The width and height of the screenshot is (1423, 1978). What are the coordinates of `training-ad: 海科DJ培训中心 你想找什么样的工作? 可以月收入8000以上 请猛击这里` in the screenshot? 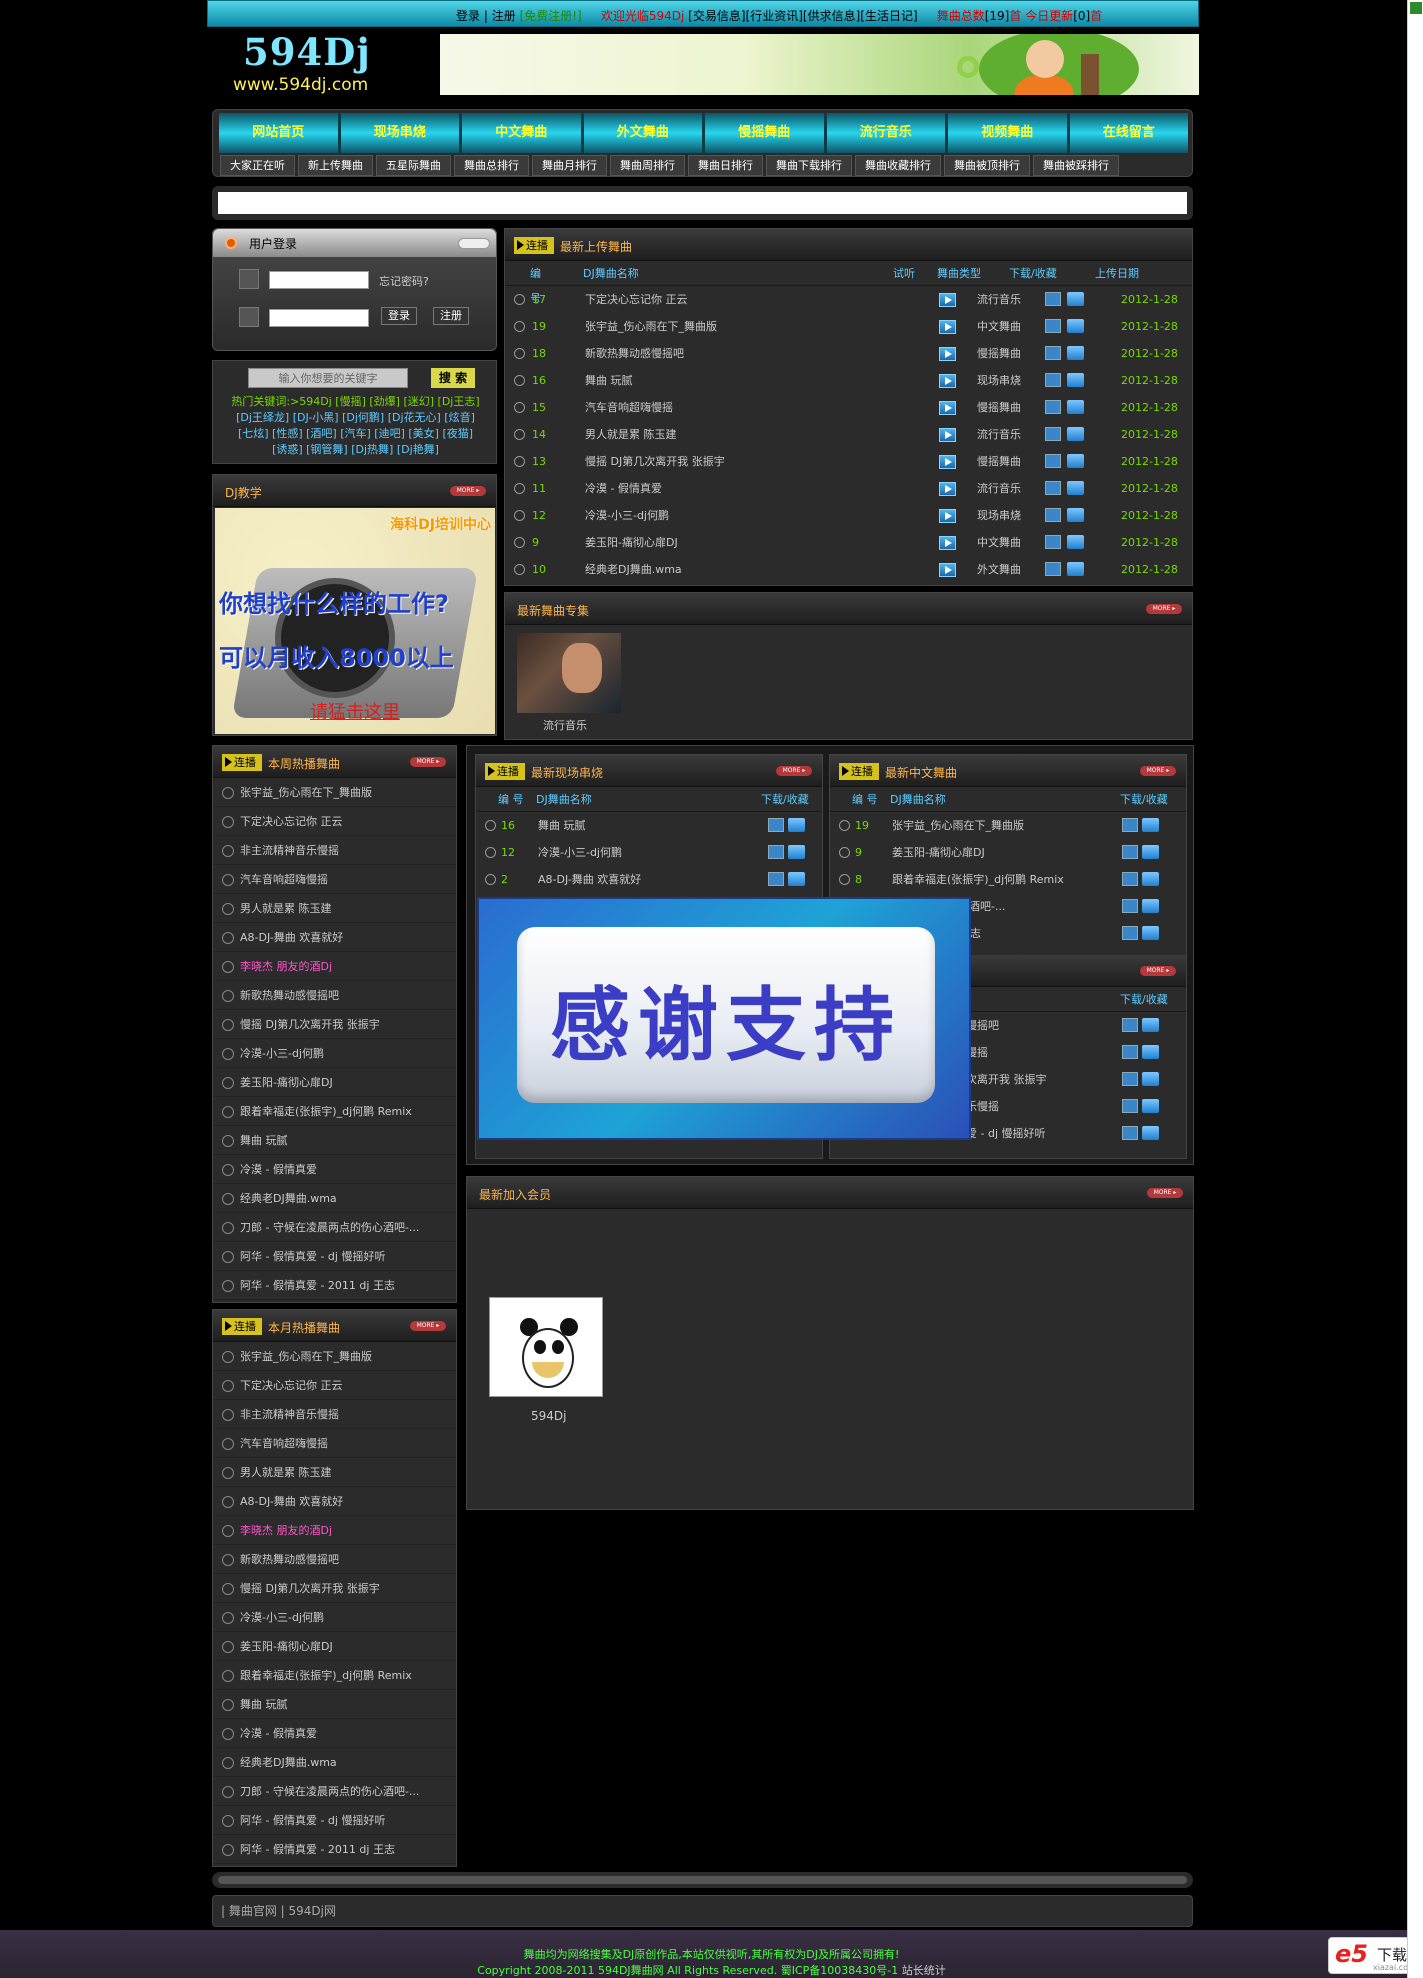 It's located at (355, 621).